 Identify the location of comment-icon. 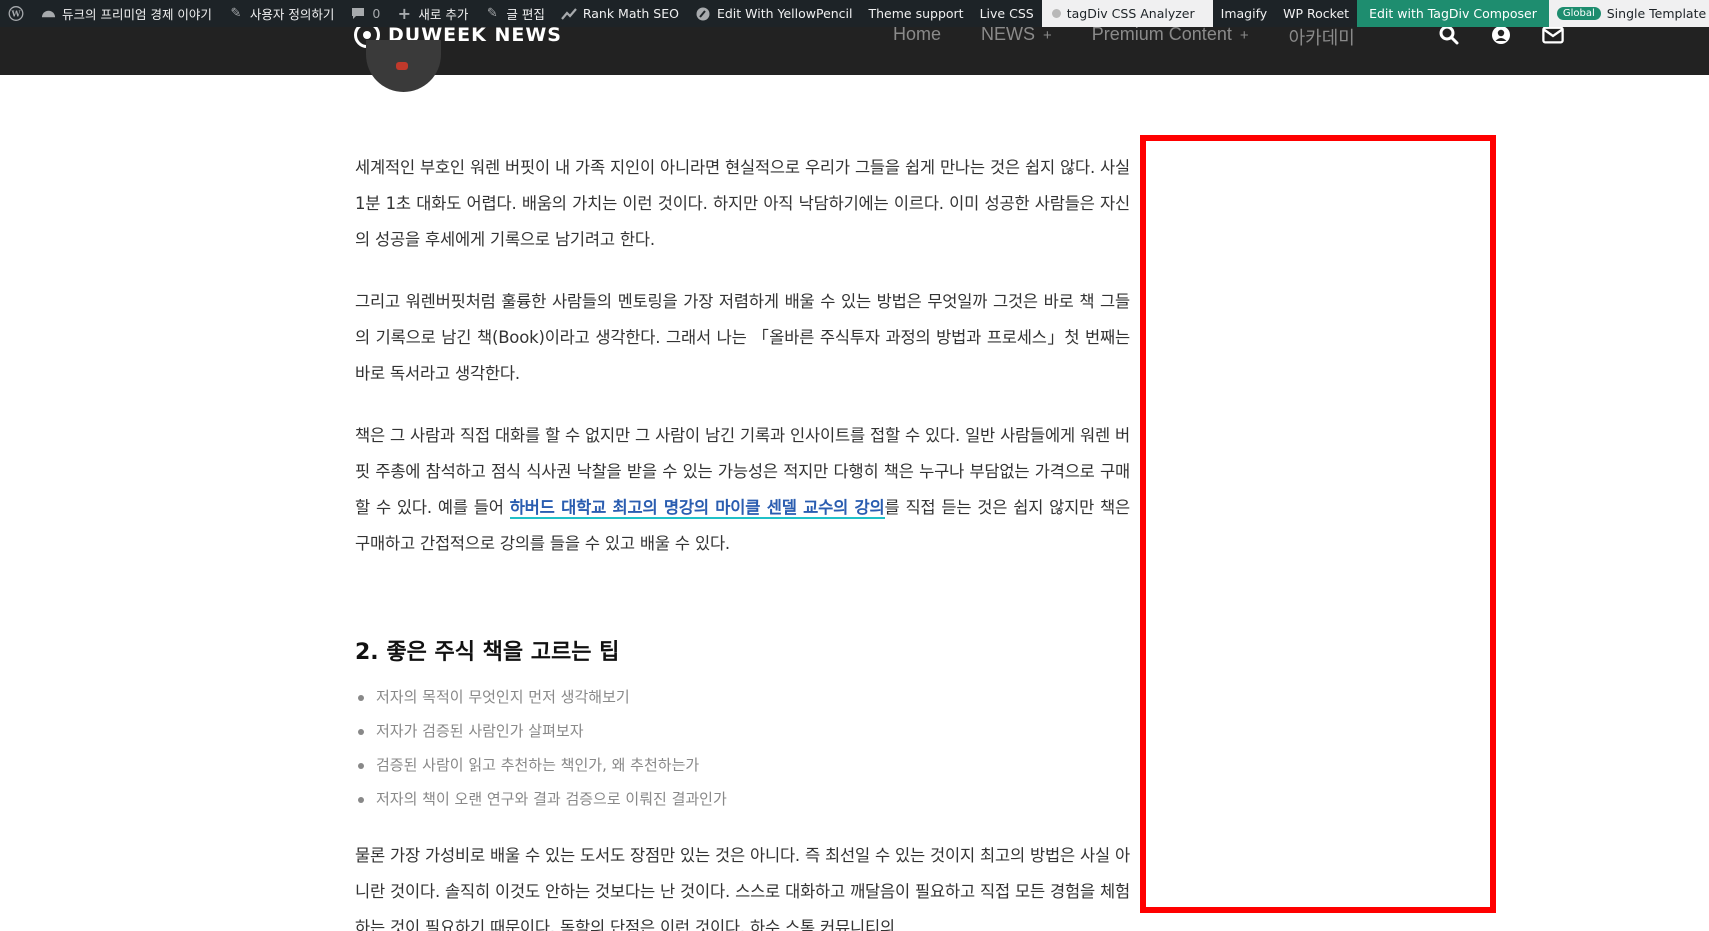
(358, 14).